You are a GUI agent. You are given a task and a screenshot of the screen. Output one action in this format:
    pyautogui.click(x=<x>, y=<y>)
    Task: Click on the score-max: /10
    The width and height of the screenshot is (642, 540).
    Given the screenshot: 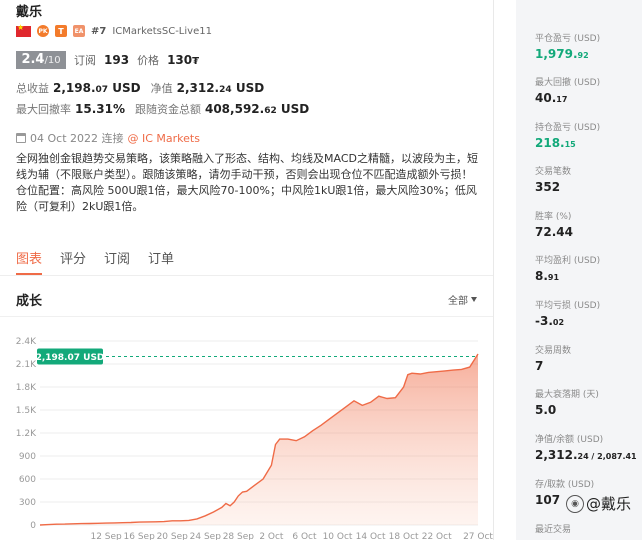 What is the action you would take?
    pyautogui.click(x=52, y=60)
    